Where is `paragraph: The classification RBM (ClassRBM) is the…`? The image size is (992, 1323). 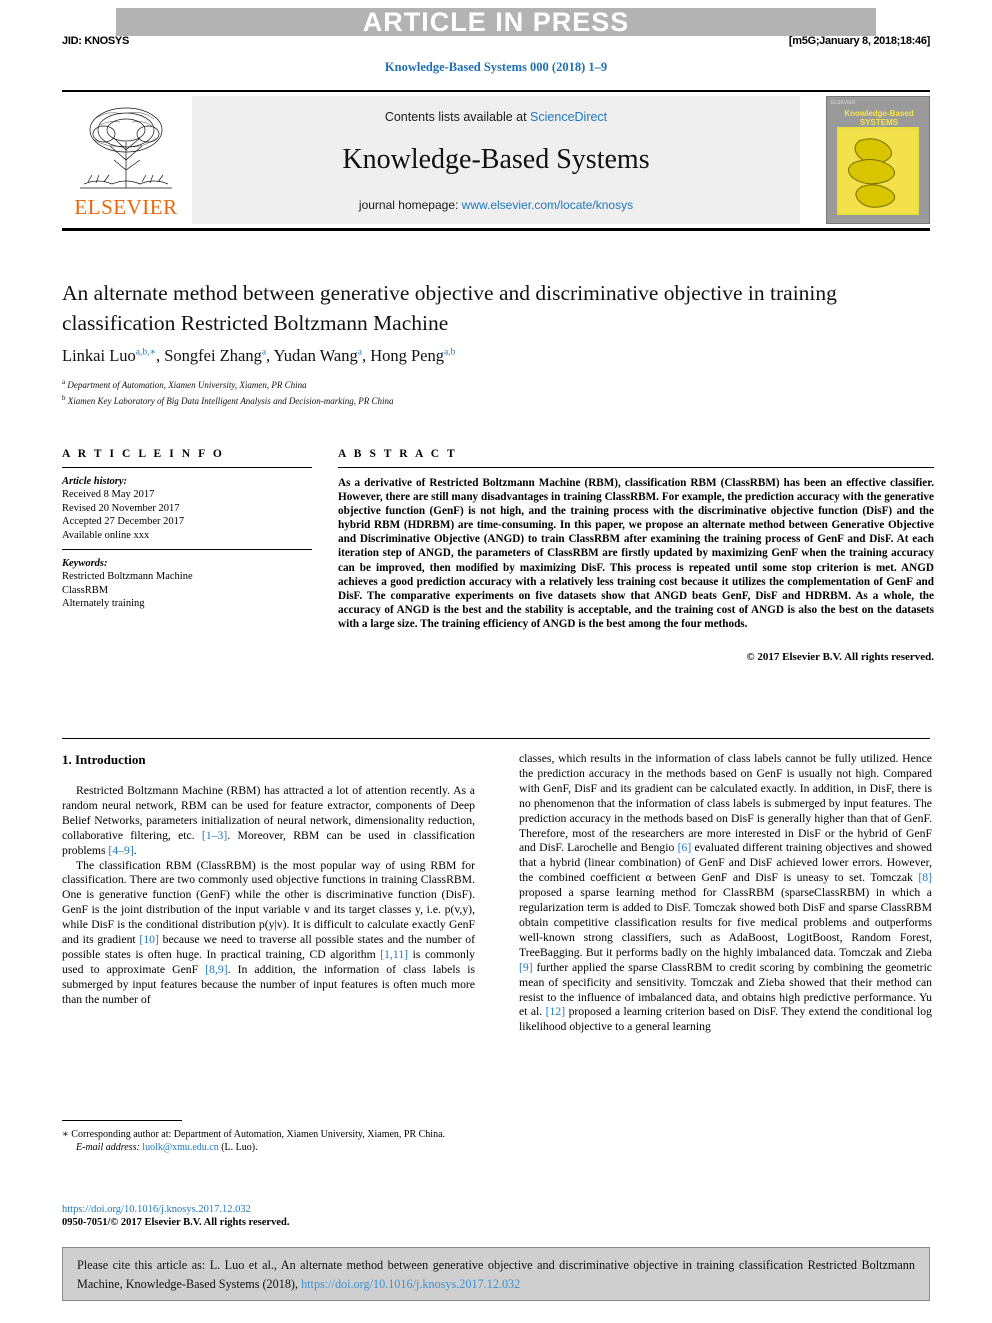
paragraph: The classification RBM (ClassRBM) is the… is located at coordinates (268, 932).